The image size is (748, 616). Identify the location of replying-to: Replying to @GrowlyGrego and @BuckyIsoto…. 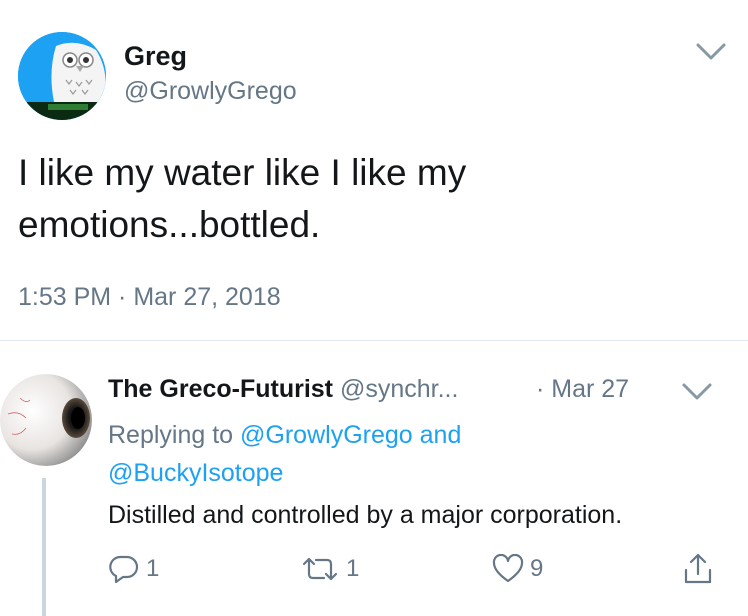
(408, 454).